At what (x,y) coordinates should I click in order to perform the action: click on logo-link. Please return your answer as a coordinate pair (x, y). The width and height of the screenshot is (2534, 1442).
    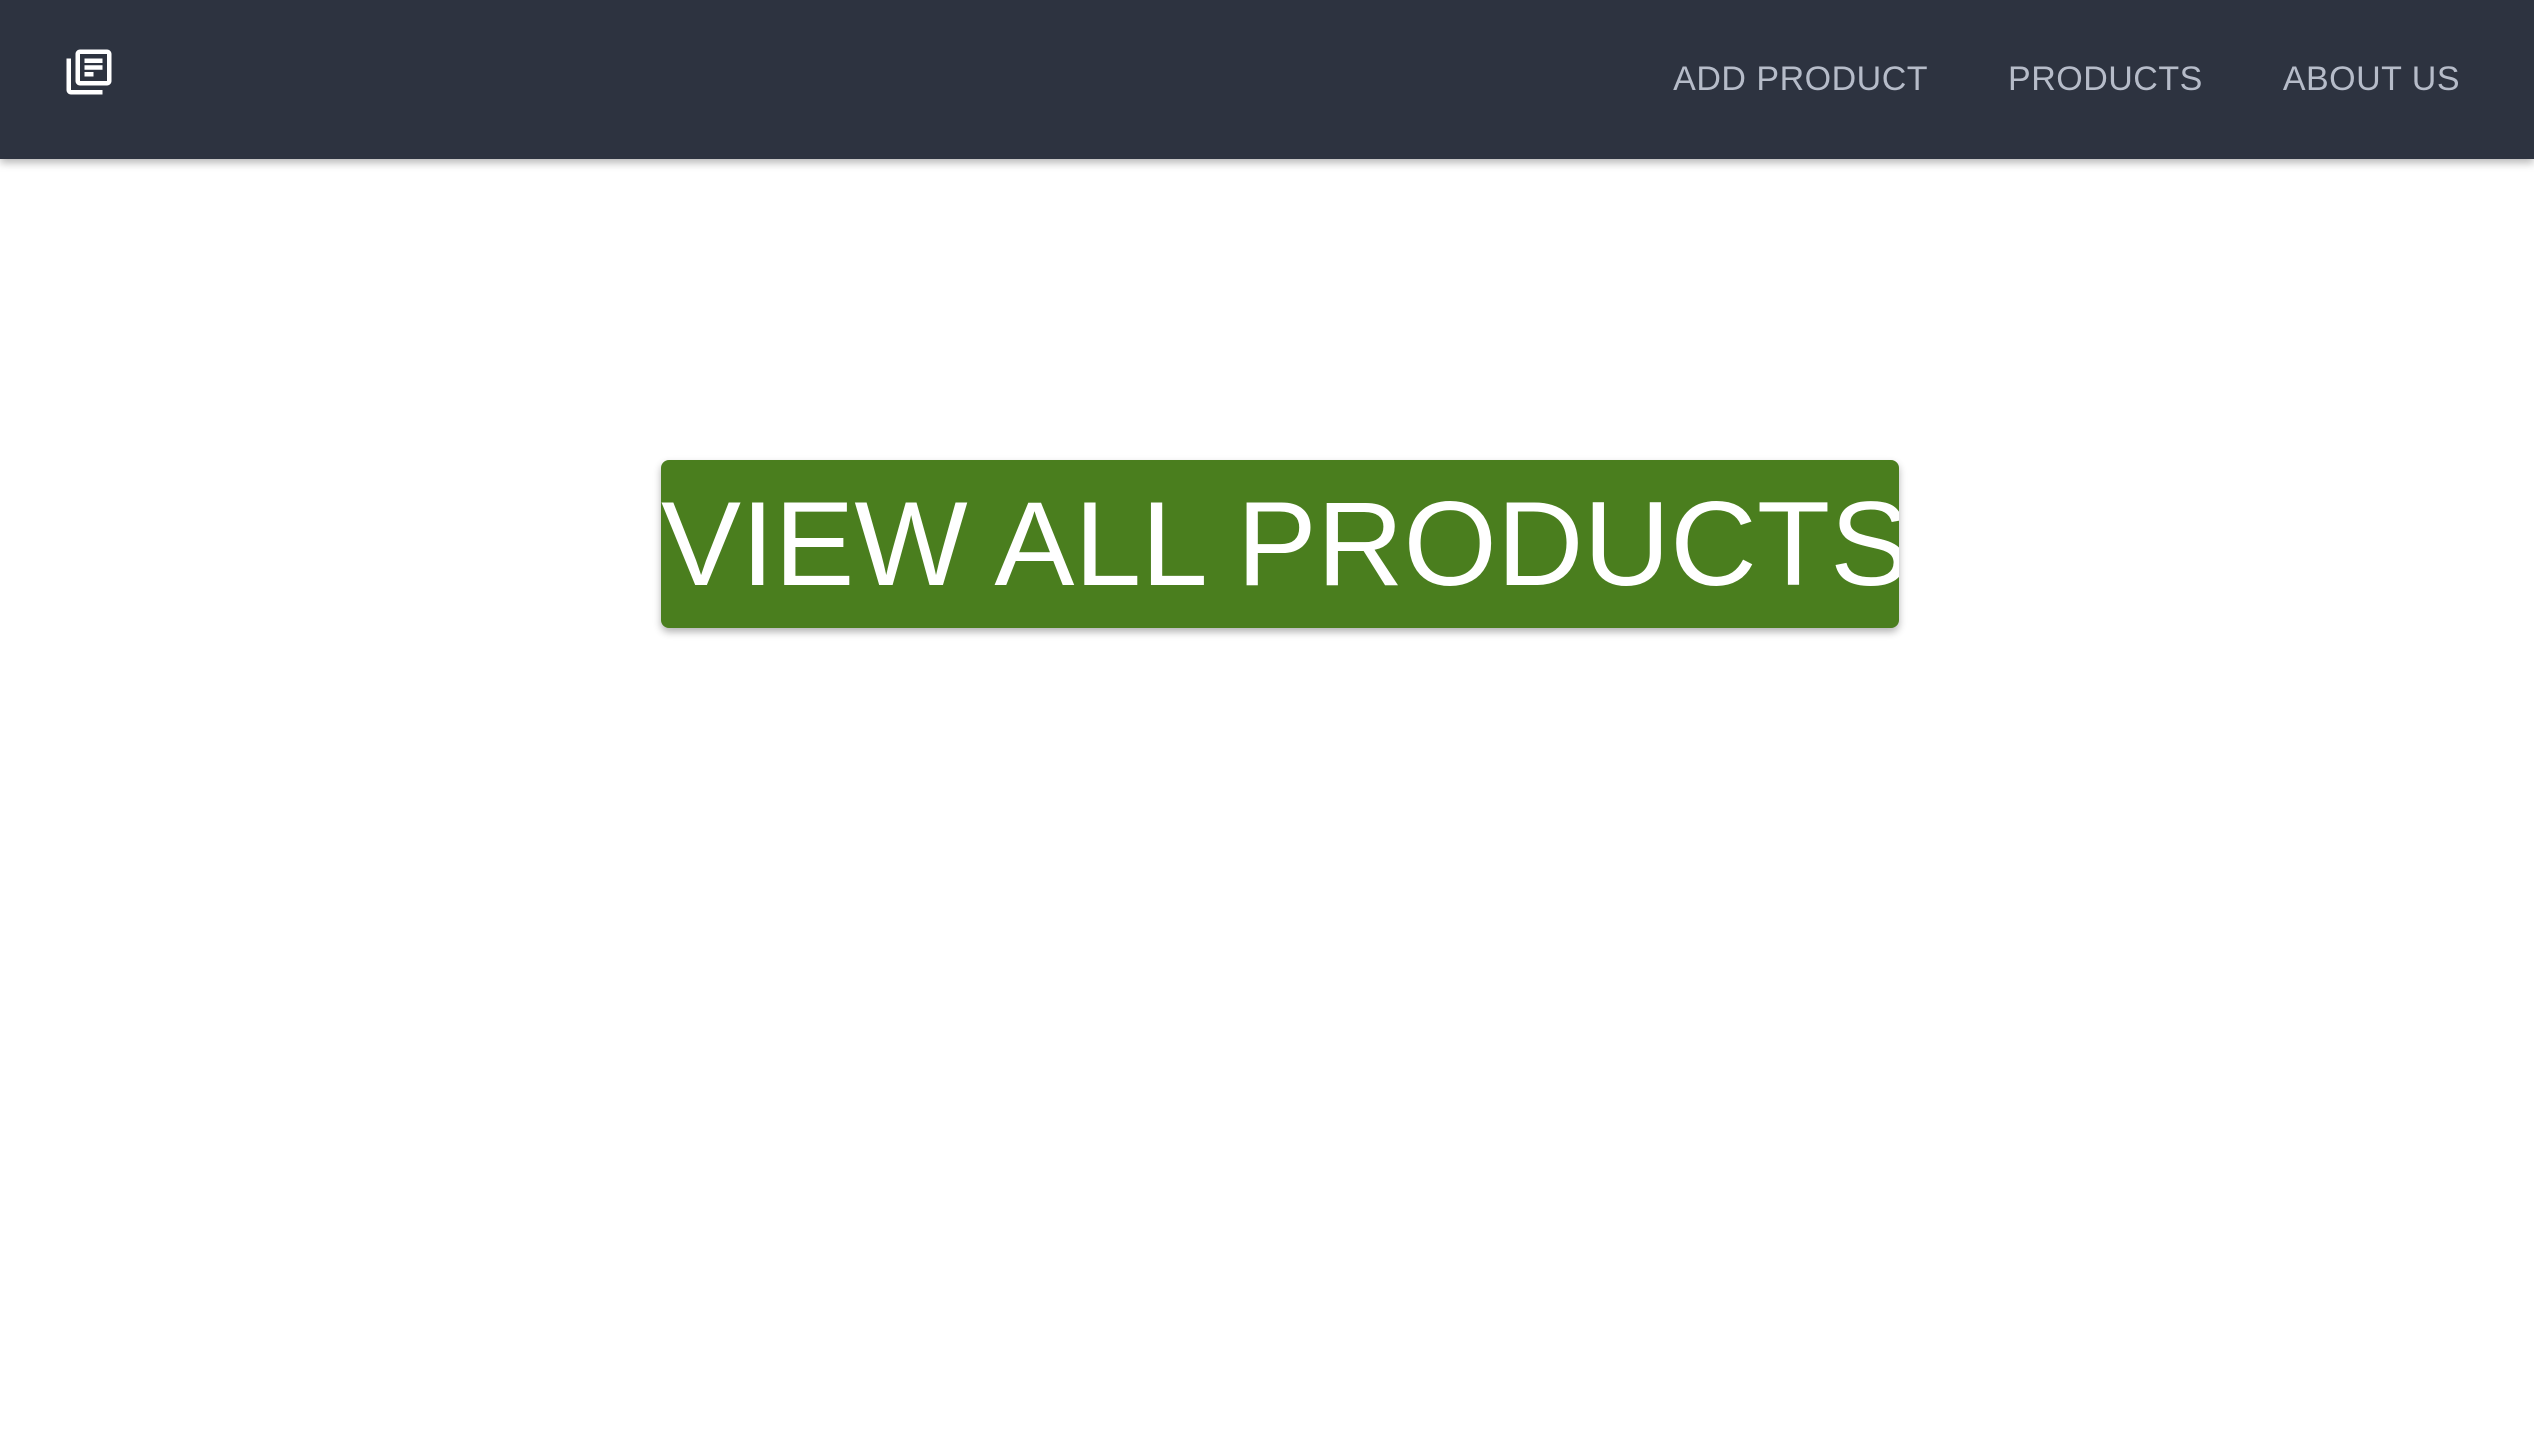
    Looking at the image, I should click on (89, 72).